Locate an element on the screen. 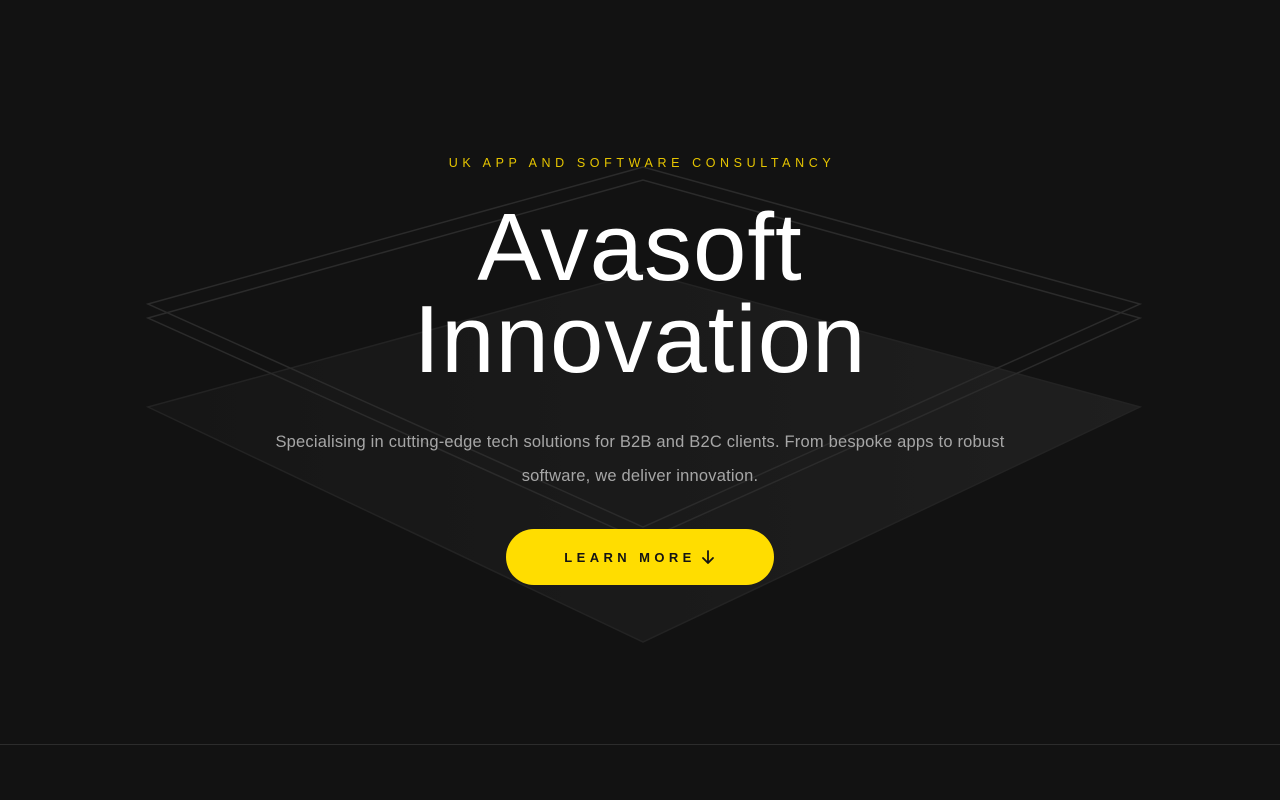 The width and height of the screenshot is (1280, 800). hero-eyebrow: UK APP AND SOFTWARE CONSULTANCY is located at coordinates (642, 163).